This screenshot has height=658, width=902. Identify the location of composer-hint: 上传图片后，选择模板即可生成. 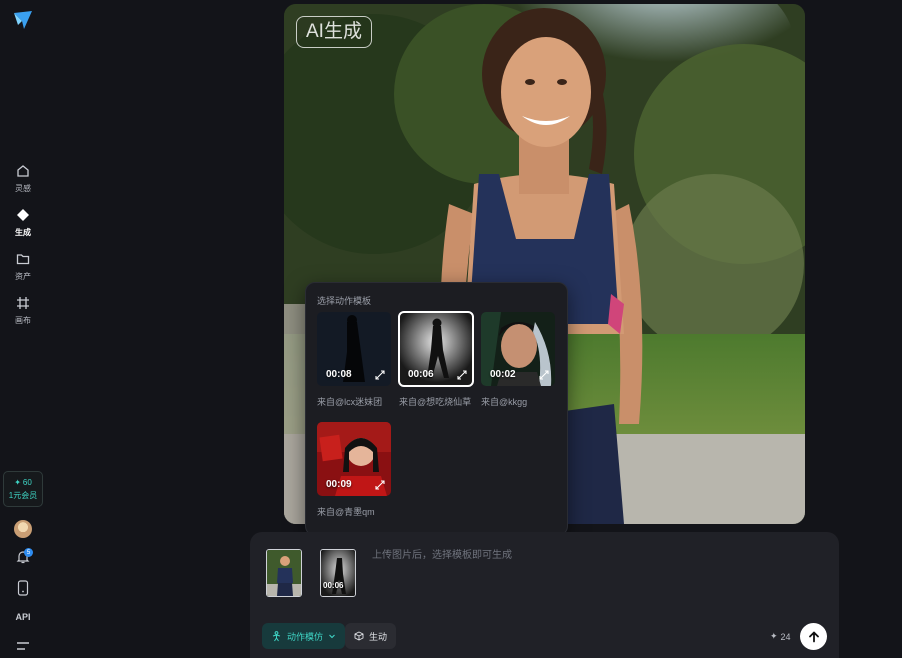
(442, 555).